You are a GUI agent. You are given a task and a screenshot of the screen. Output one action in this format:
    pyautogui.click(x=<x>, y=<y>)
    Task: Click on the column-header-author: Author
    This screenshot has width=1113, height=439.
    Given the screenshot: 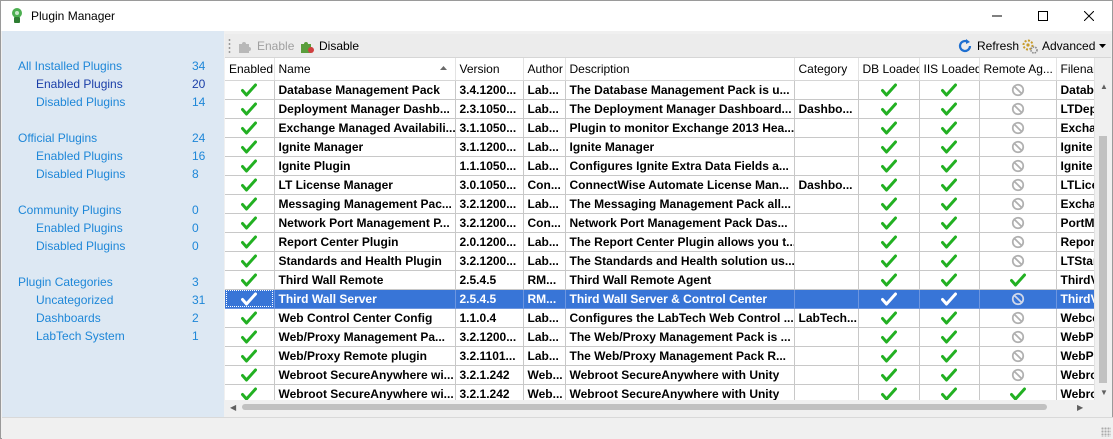 What is the action you would take?
    pyautogui.click(x=544, y=69)
    